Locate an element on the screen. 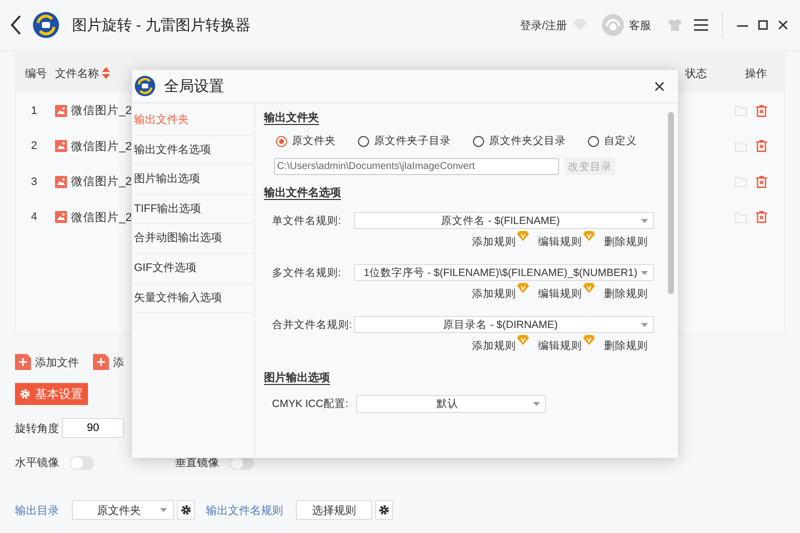  icc-profile-dropdown: 默认 is located at coordinates (451, 404).